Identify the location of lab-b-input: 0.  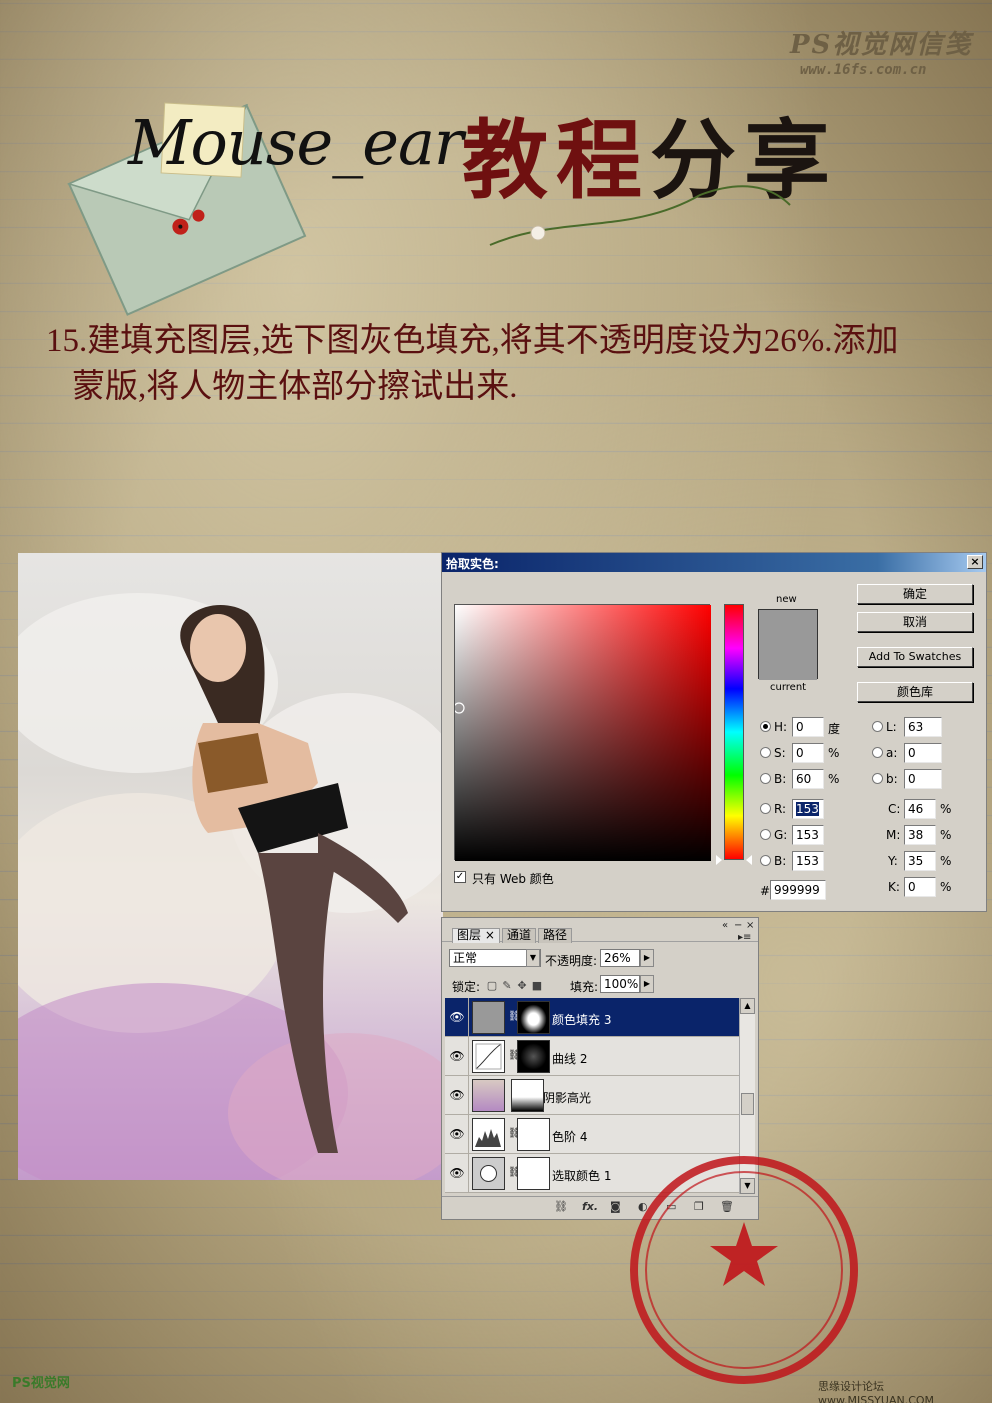
(923, 779).